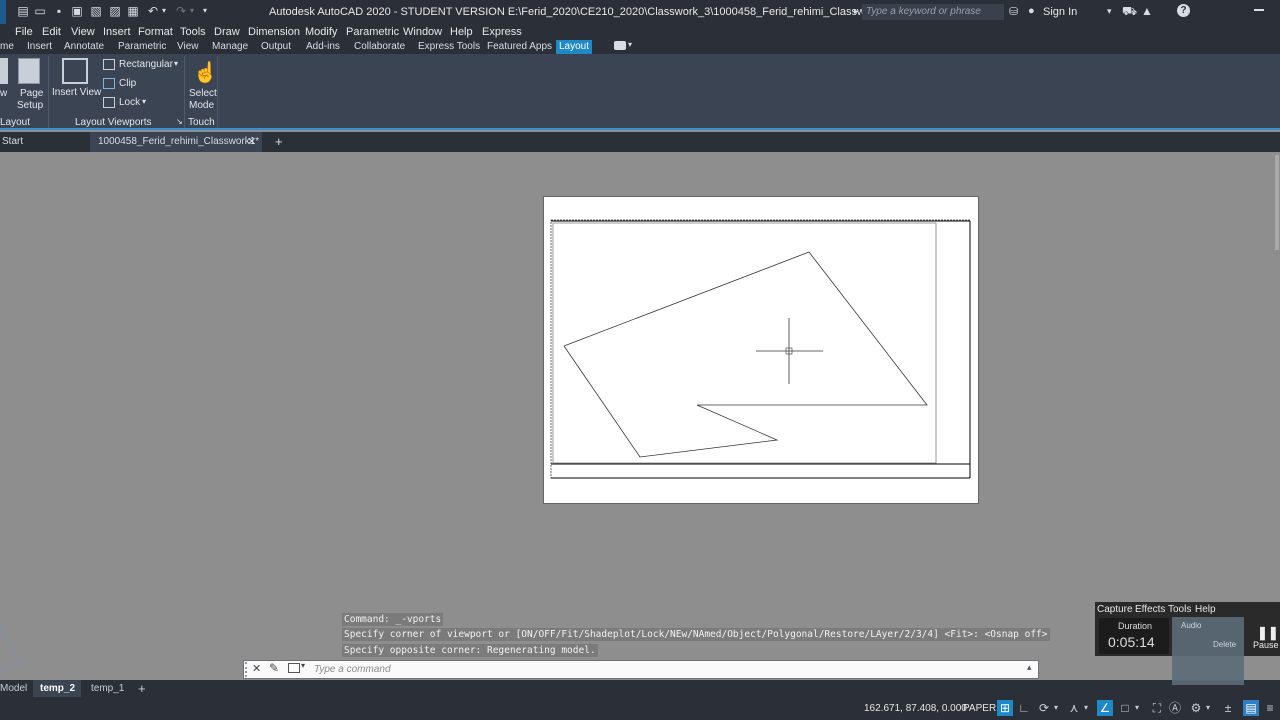 The height and width of the screenshot is (720, 1280). I want to click on search-expand-icon: ▸, so click(856, 11).